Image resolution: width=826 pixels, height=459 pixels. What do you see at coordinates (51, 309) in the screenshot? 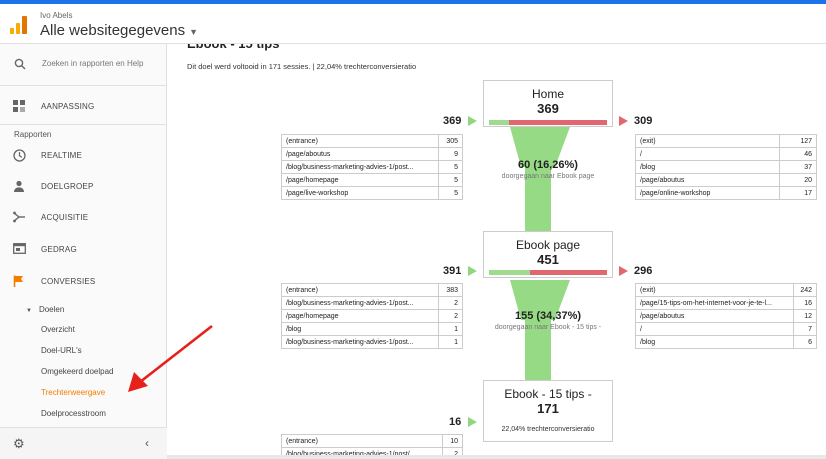
I see `nav-goals-label: Doelen` at bounding box center [51, 309].